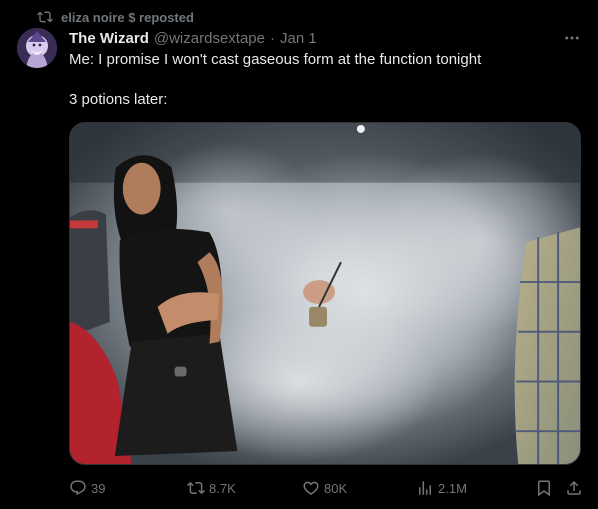 The image size is (598, 509). Describe the element at coordinates (209, 38) in the screenshot. I see `handle: @wizardsextape` at that location.